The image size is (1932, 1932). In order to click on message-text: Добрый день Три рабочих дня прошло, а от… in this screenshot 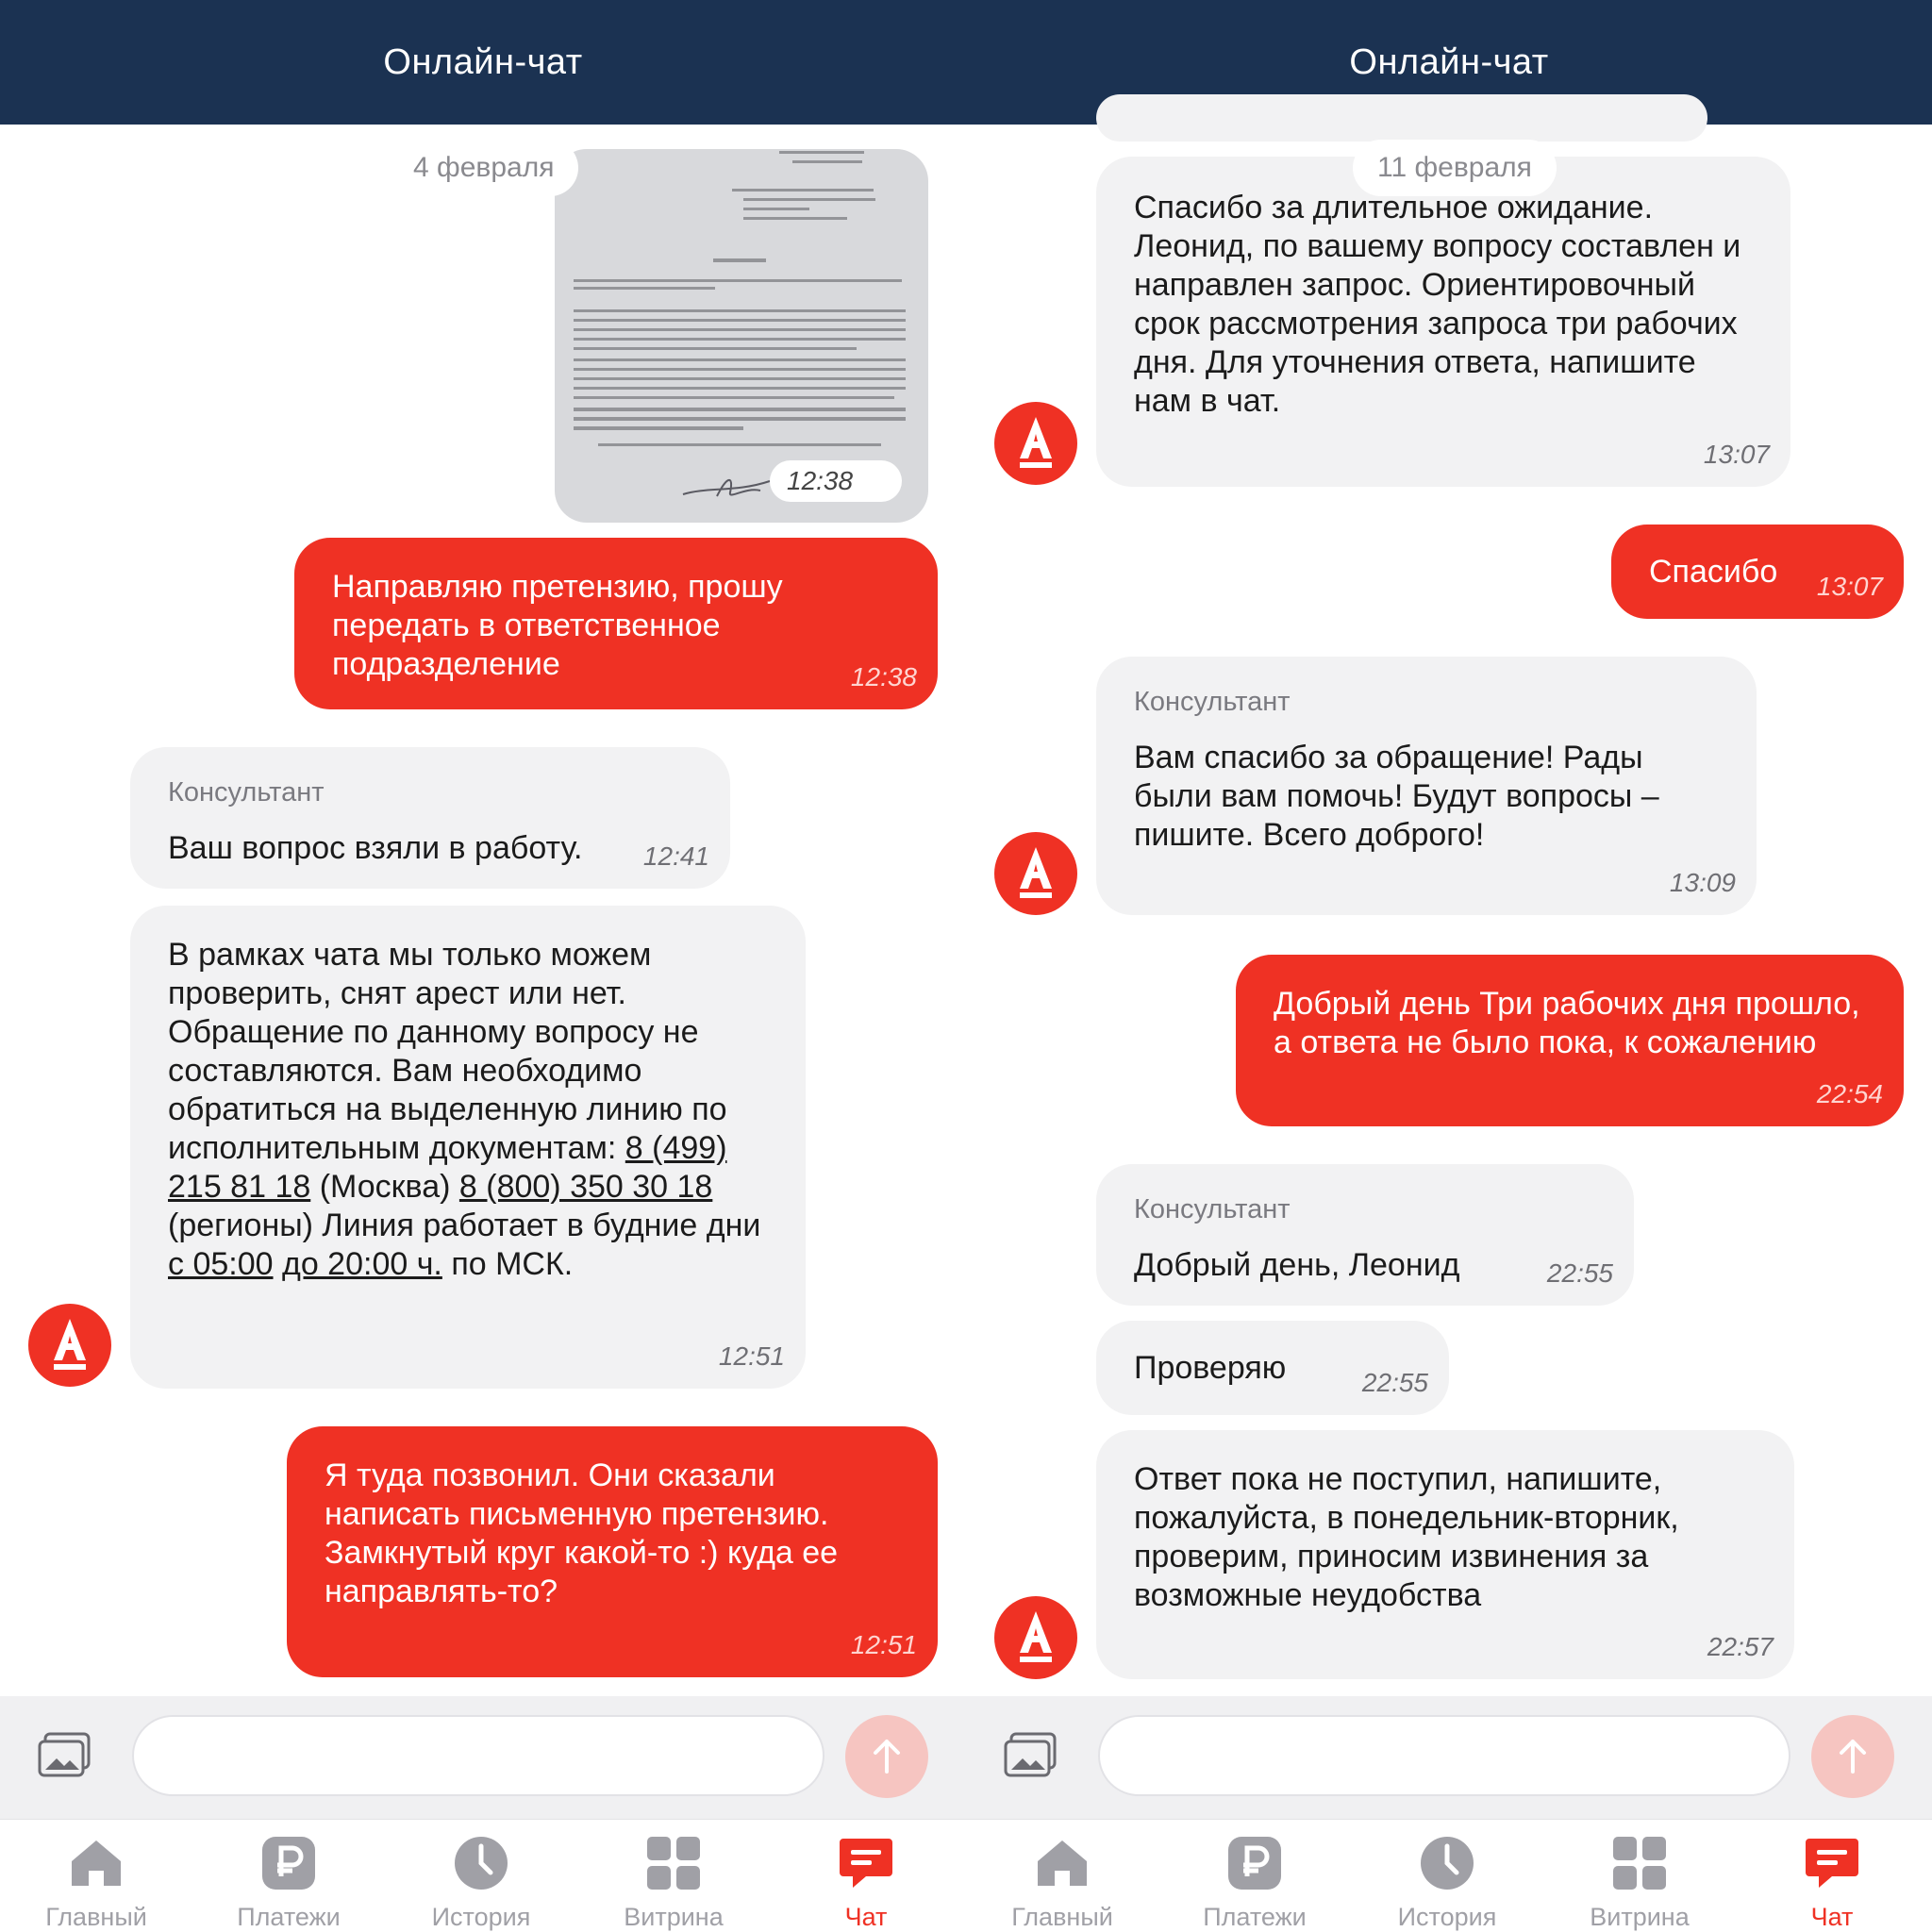, I will do `click(1567, 1023)`.